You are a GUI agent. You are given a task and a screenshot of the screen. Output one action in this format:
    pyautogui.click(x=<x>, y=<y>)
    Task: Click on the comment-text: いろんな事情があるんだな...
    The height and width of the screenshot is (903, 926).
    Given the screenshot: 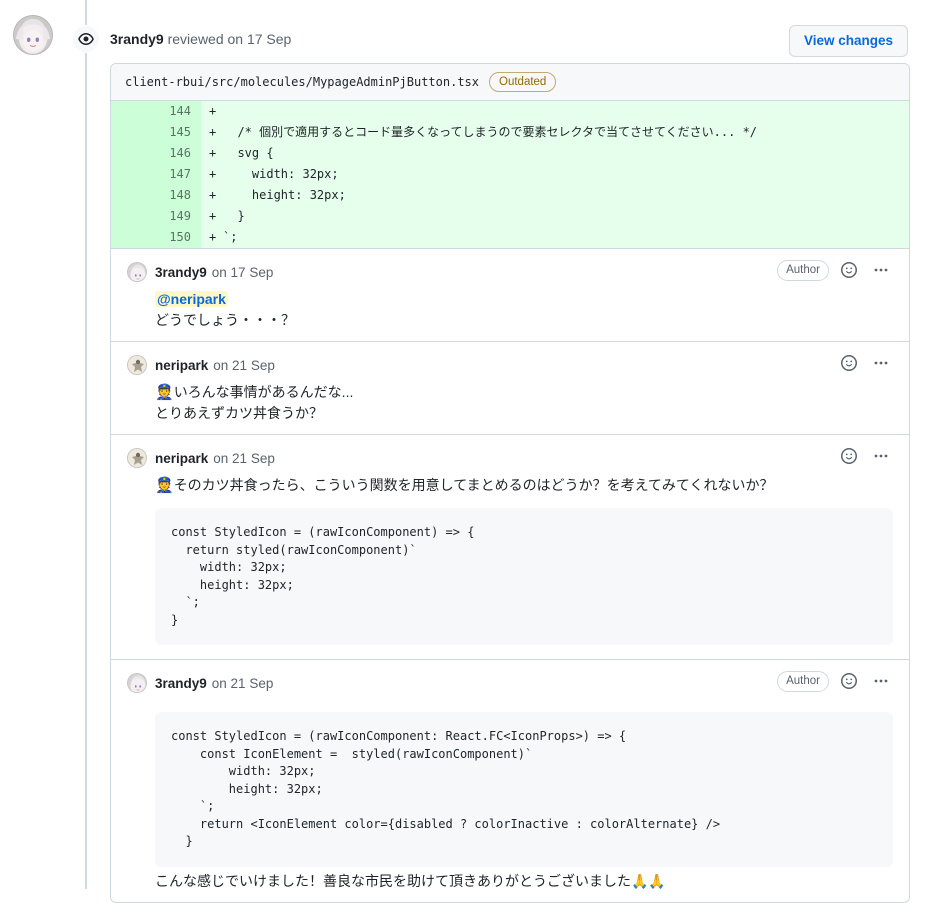 What is the action you would take?
    pyautogui.click(x=263, y=392)
    